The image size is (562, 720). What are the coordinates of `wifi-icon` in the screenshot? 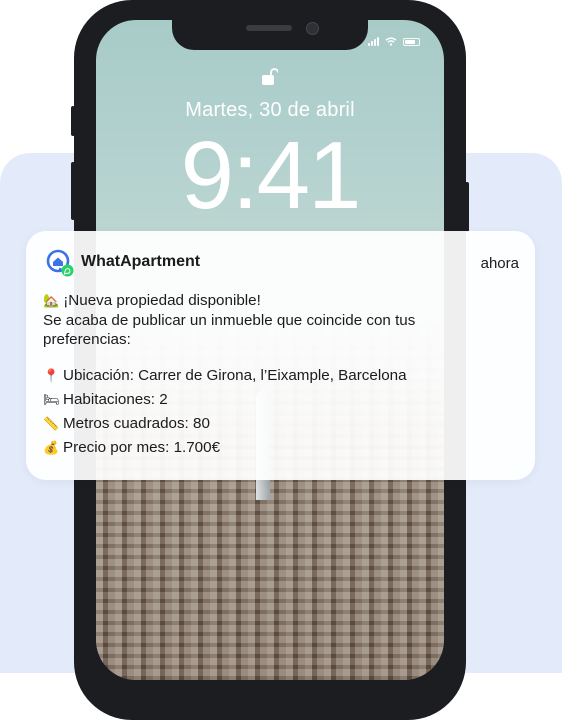 It's located at (391, 41).